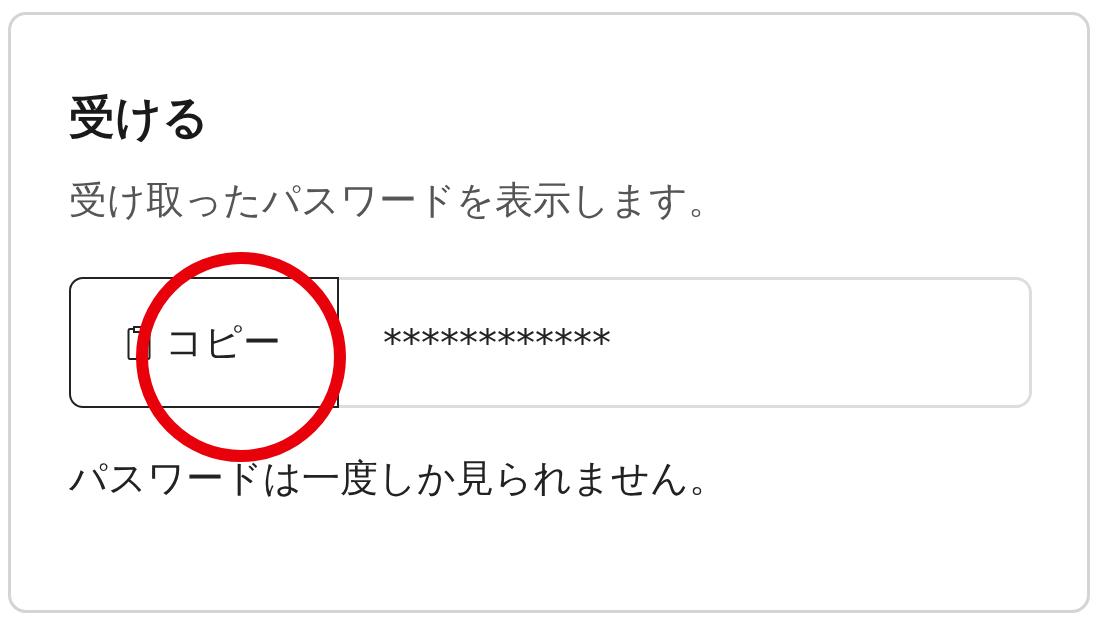  What do you see at coordinates (398, 200) in the screenshot?
I see `card-description: 受け取ったパスワードを表示します。` at bounding box center [398, 200].